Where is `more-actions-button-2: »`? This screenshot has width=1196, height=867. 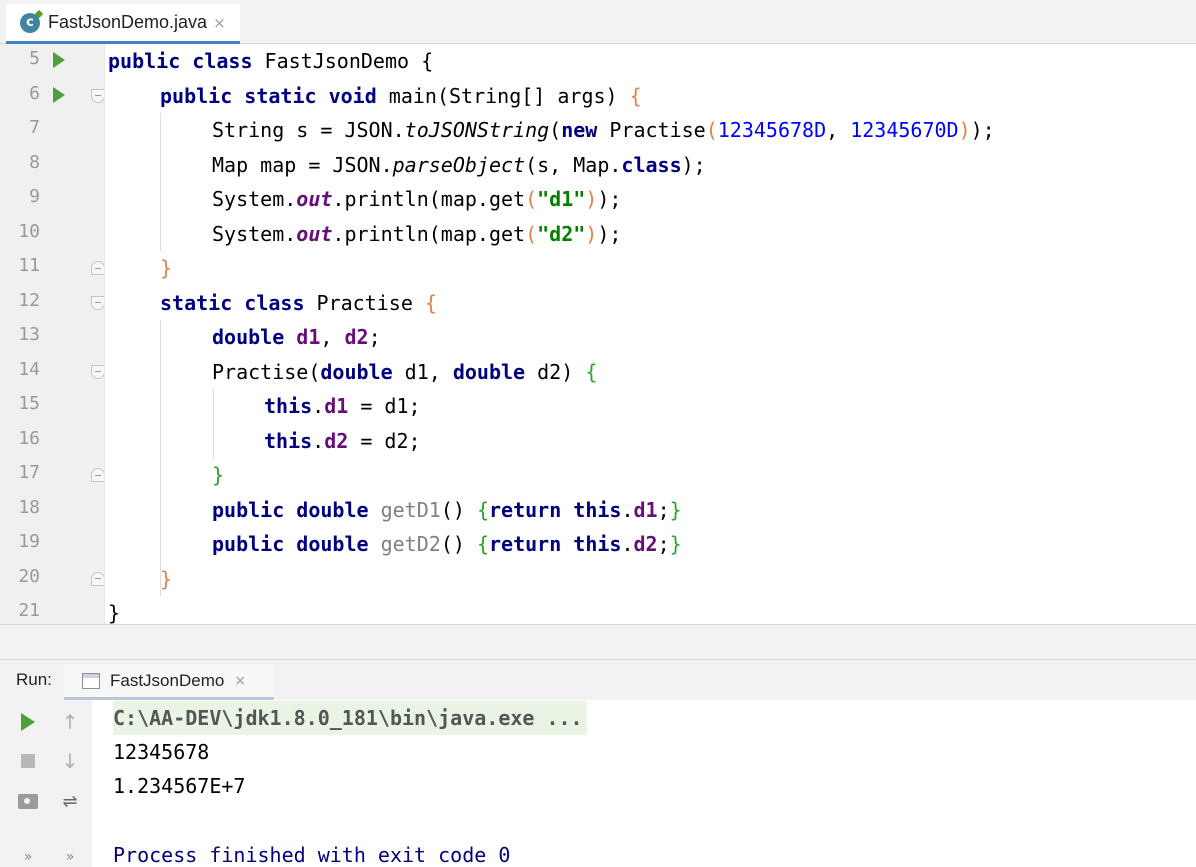 more-actions-button-2: » is located at coordinates (70, 855).